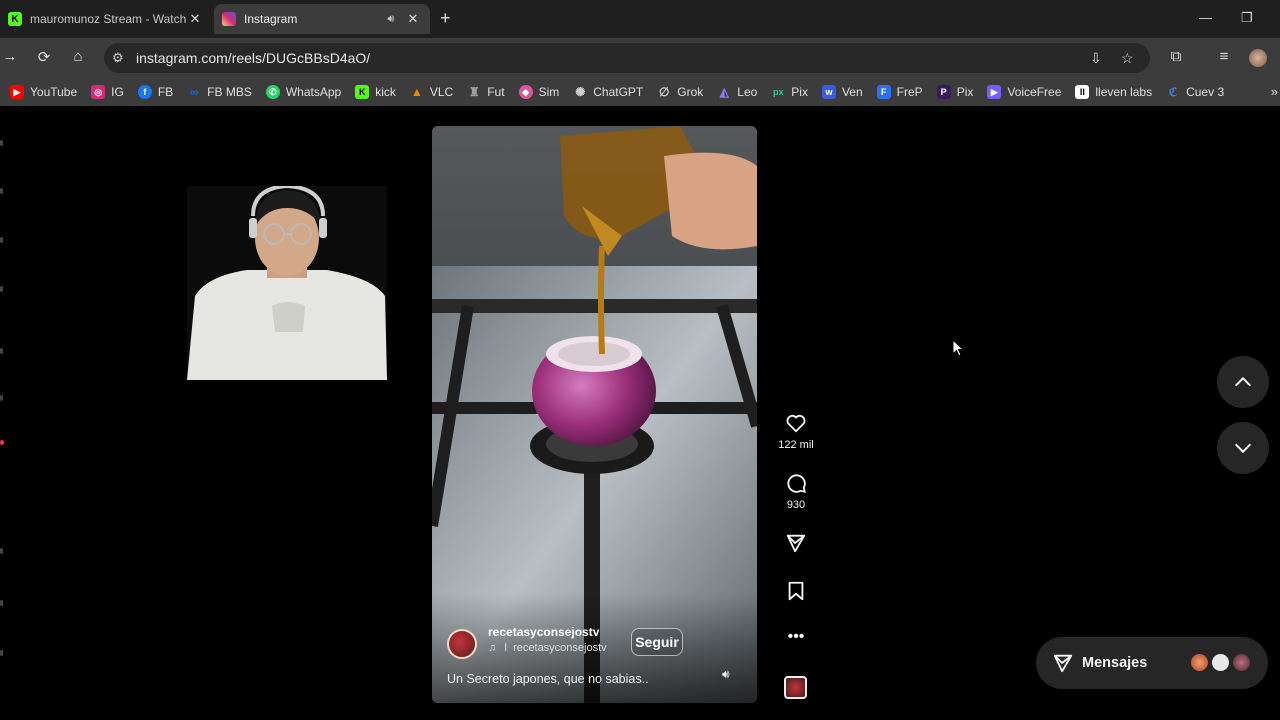 This screenshot has width=1280, height=720. What do you see at coordinates (1224, 56) in the screenshot?
I see `media-control-icon: ≡` at bounding box center [1224, 56].